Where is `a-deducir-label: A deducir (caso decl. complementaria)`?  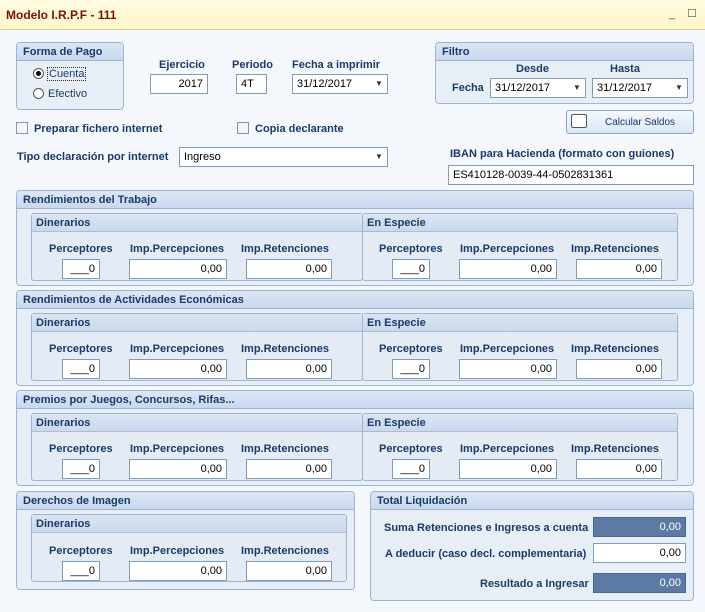 a-deducir-label: A deducir (caso decl. complementaria) is located at coordinates (486, 554).